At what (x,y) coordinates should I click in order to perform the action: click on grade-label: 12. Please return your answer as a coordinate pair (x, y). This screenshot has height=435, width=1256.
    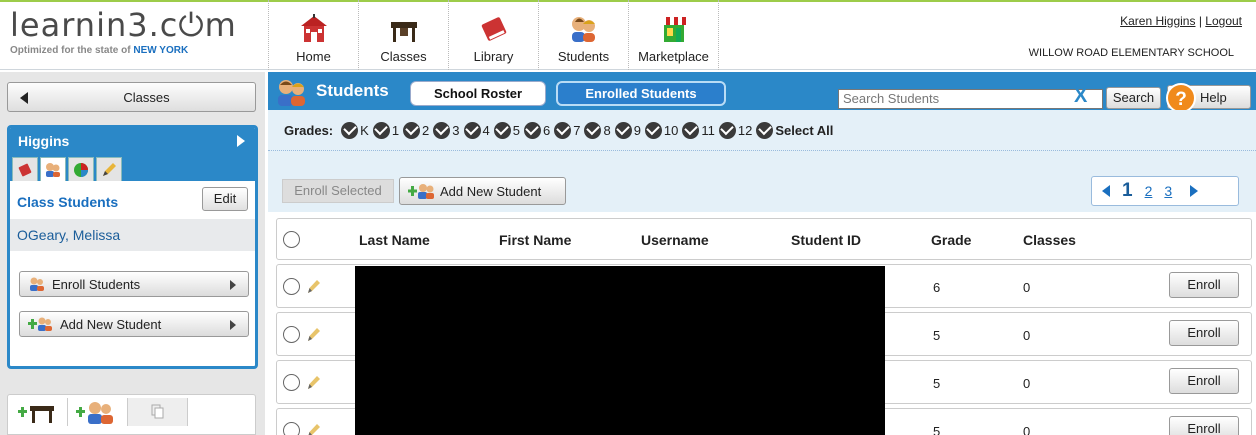
    Looking at the image, I should click on (745, 130).